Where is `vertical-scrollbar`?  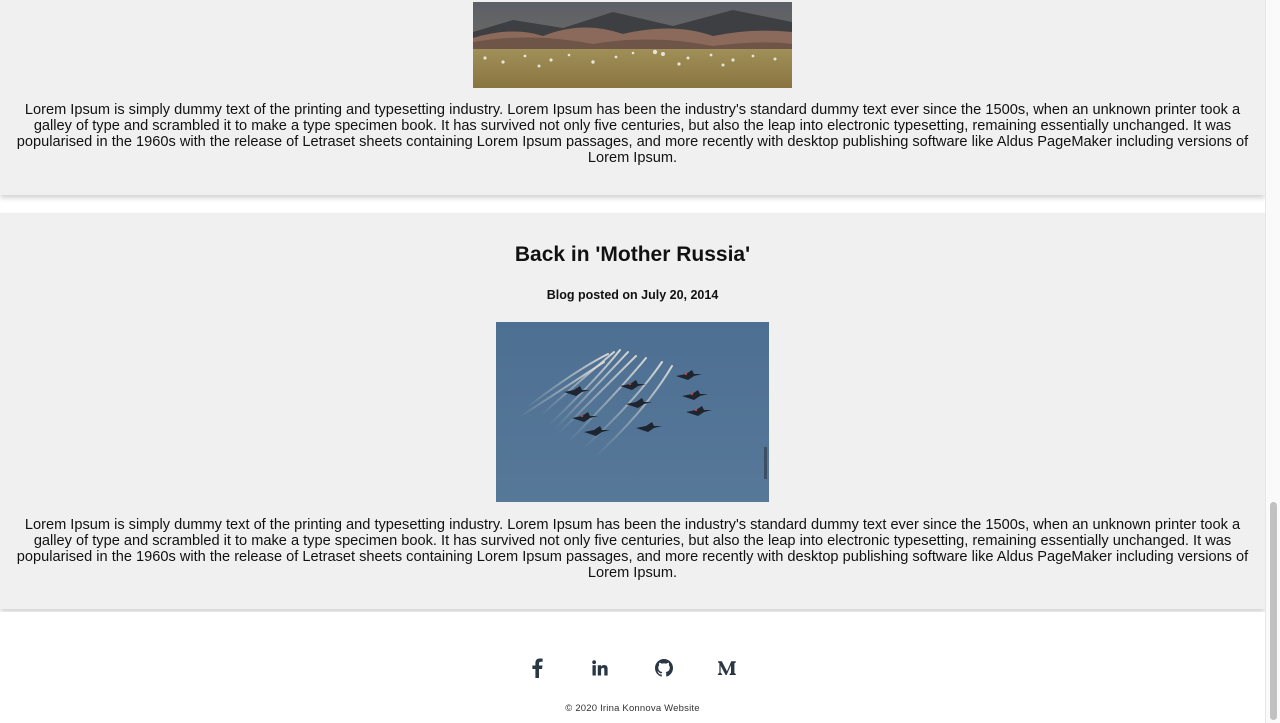
vertical-scrollbar is located at coordinates (1272, 361).